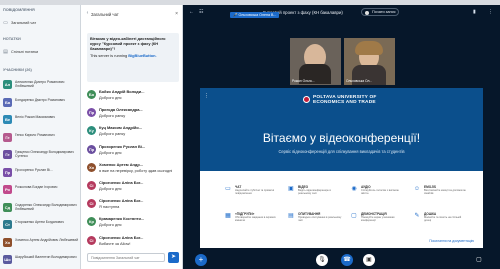 The image size is (500, 269). What do you see at coordinates (7, 189) in the screenshot?
I see `avatar: Ро` at bounding box center [7, 189].